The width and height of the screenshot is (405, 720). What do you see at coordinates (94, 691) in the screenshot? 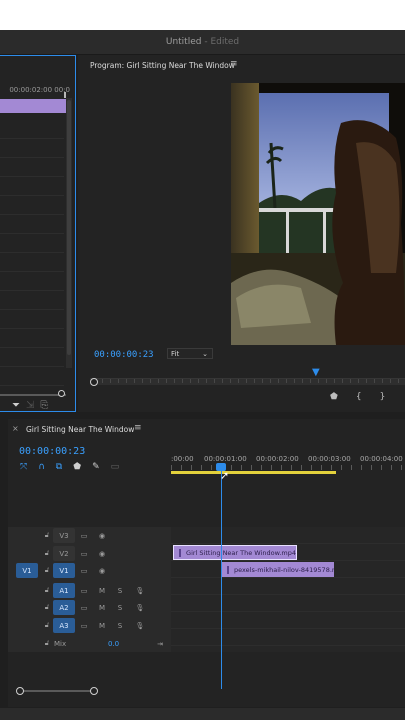
I see `timeline-zoom-handle-right` at bounding box center [94, 691].